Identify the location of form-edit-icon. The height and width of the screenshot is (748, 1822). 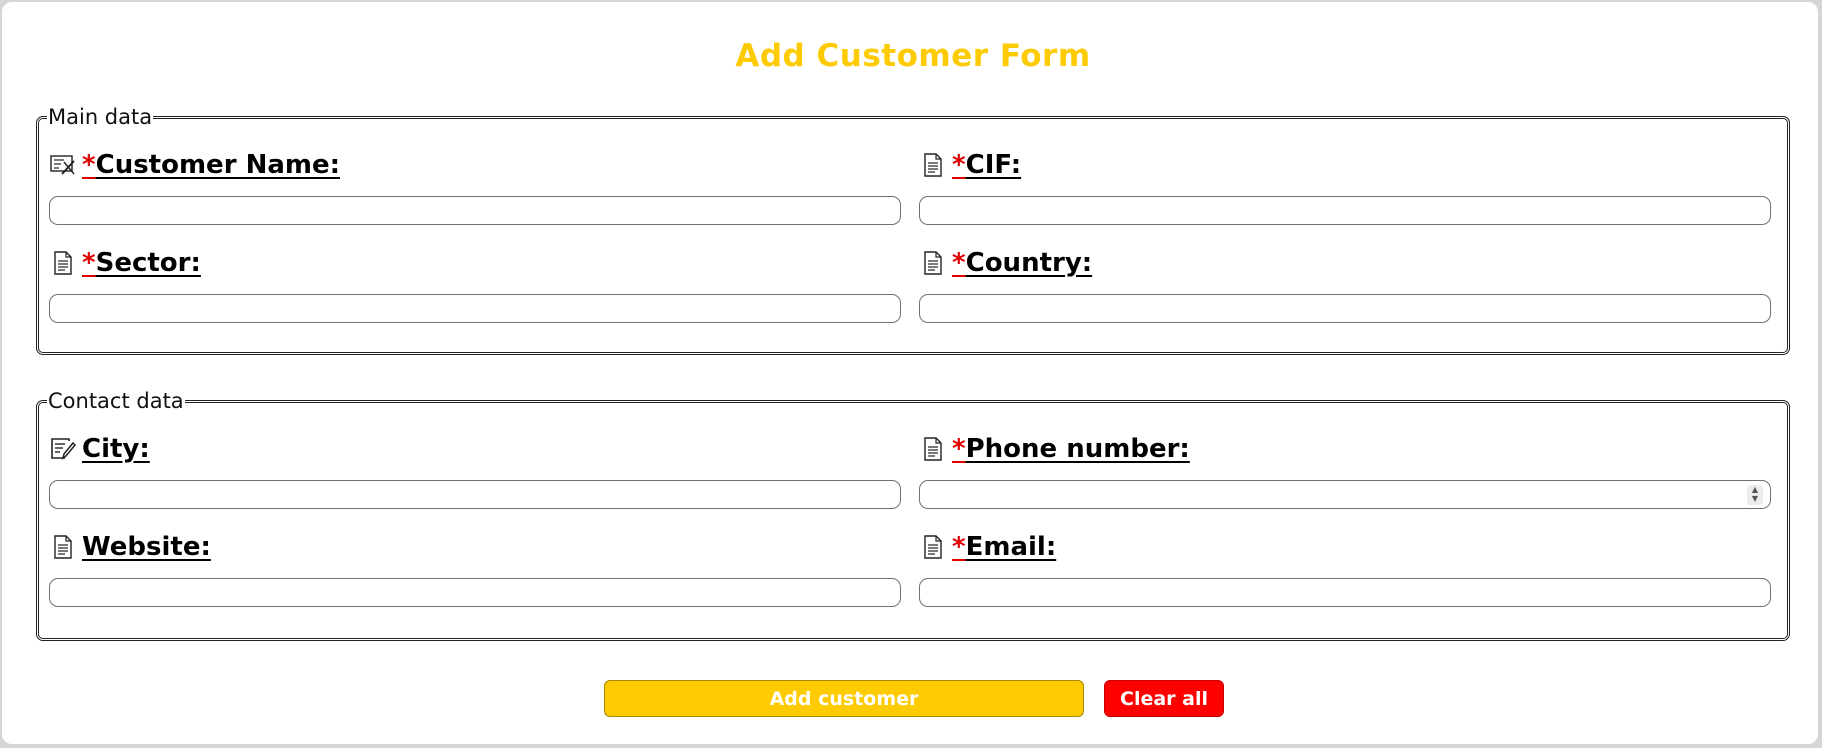
(62, 165).